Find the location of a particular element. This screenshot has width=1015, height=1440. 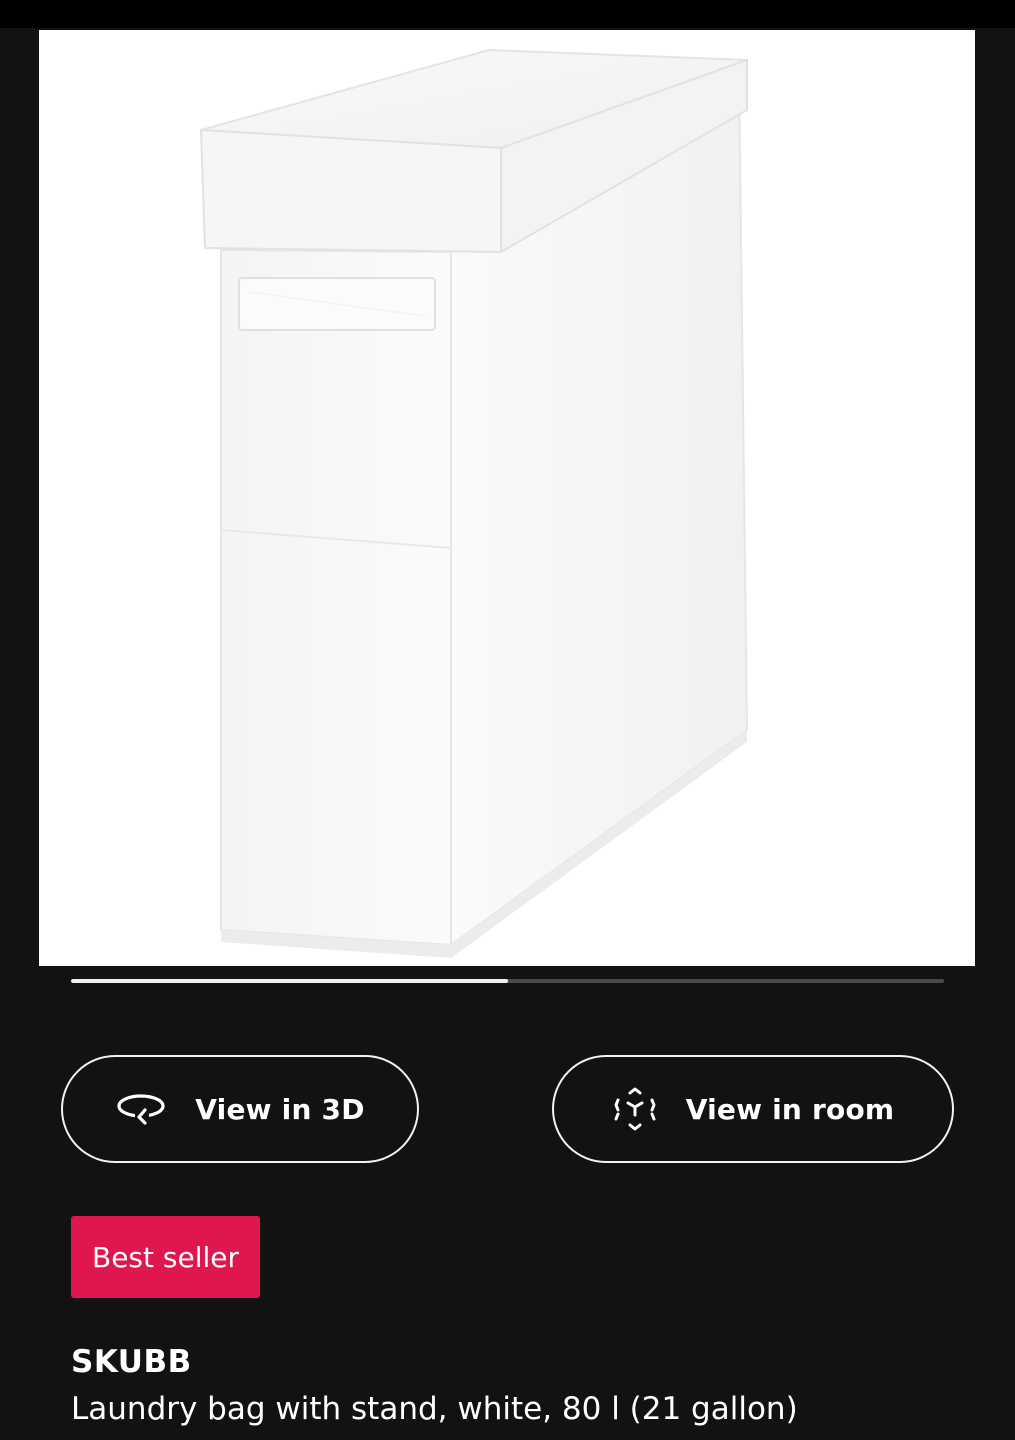

rotate-3d-icon is located at coordinates (141, 1109).